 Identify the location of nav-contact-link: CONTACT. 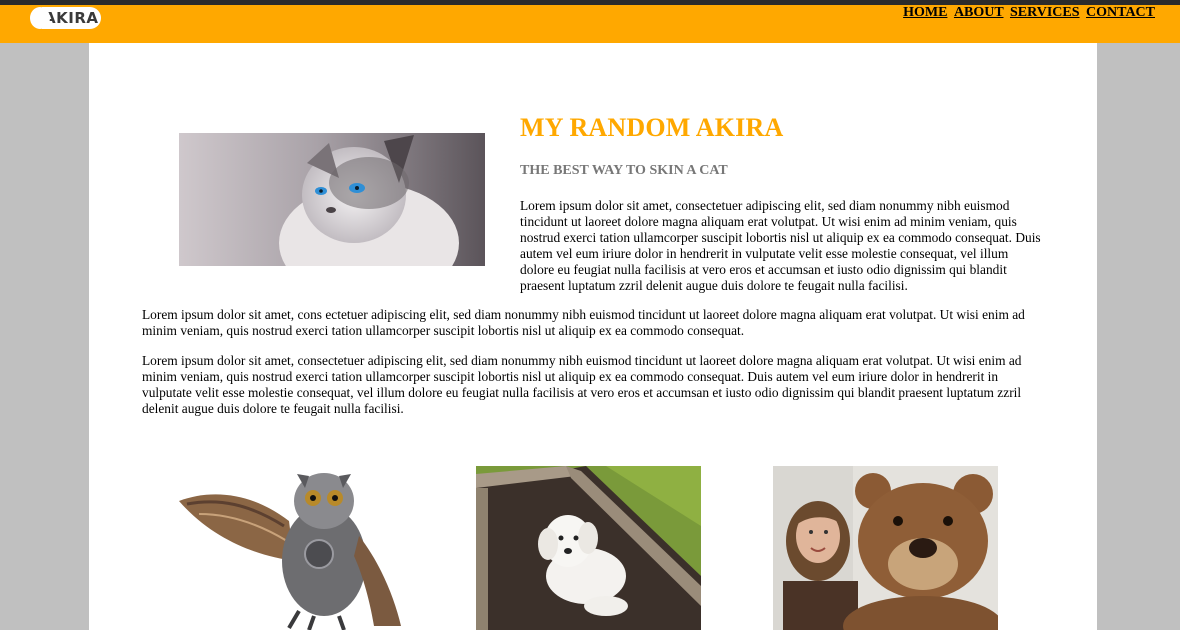
(1120, 12).